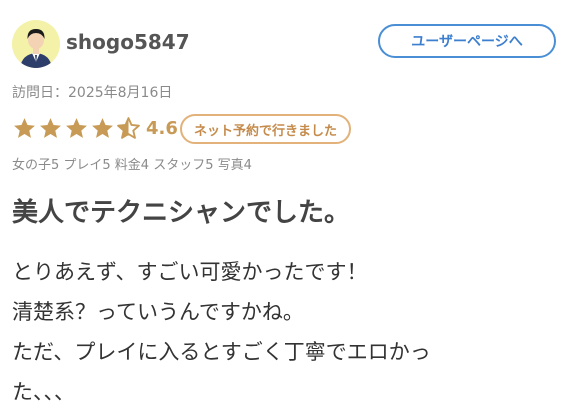 The height and width of the screenshot is (417, 576). I want to click on review-line: ただ、プレイに入るとすごく丁寧でエロかっ, so click(221, 352).